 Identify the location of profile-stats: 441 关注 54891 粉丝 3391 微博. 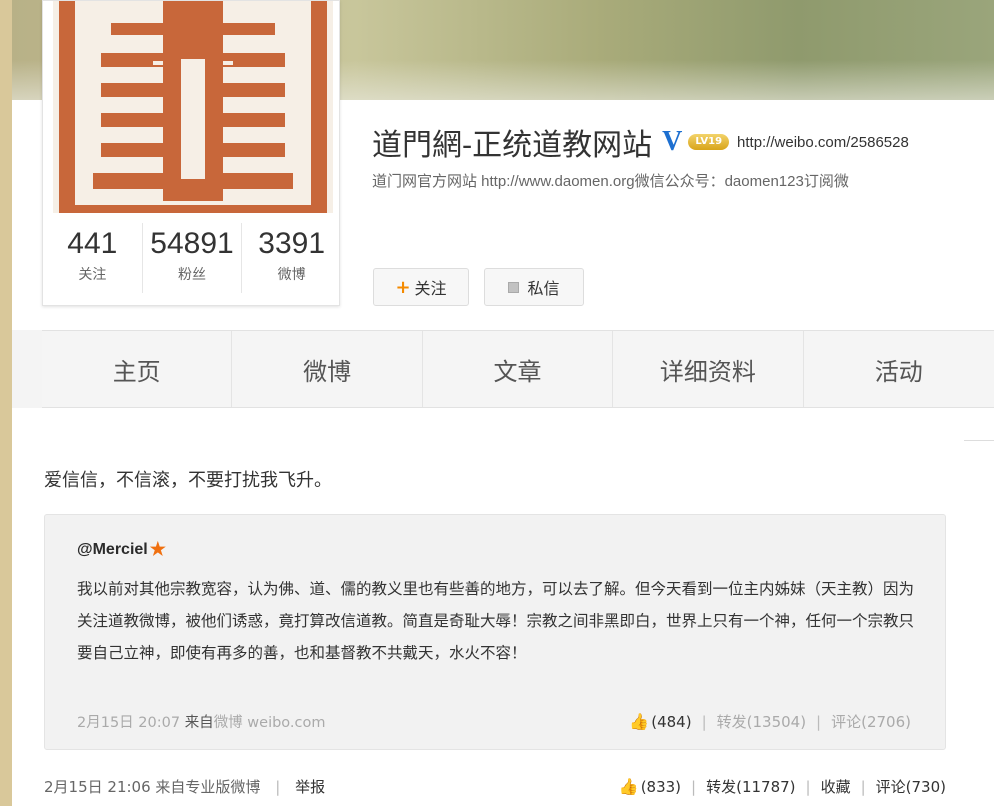
(192, 258).